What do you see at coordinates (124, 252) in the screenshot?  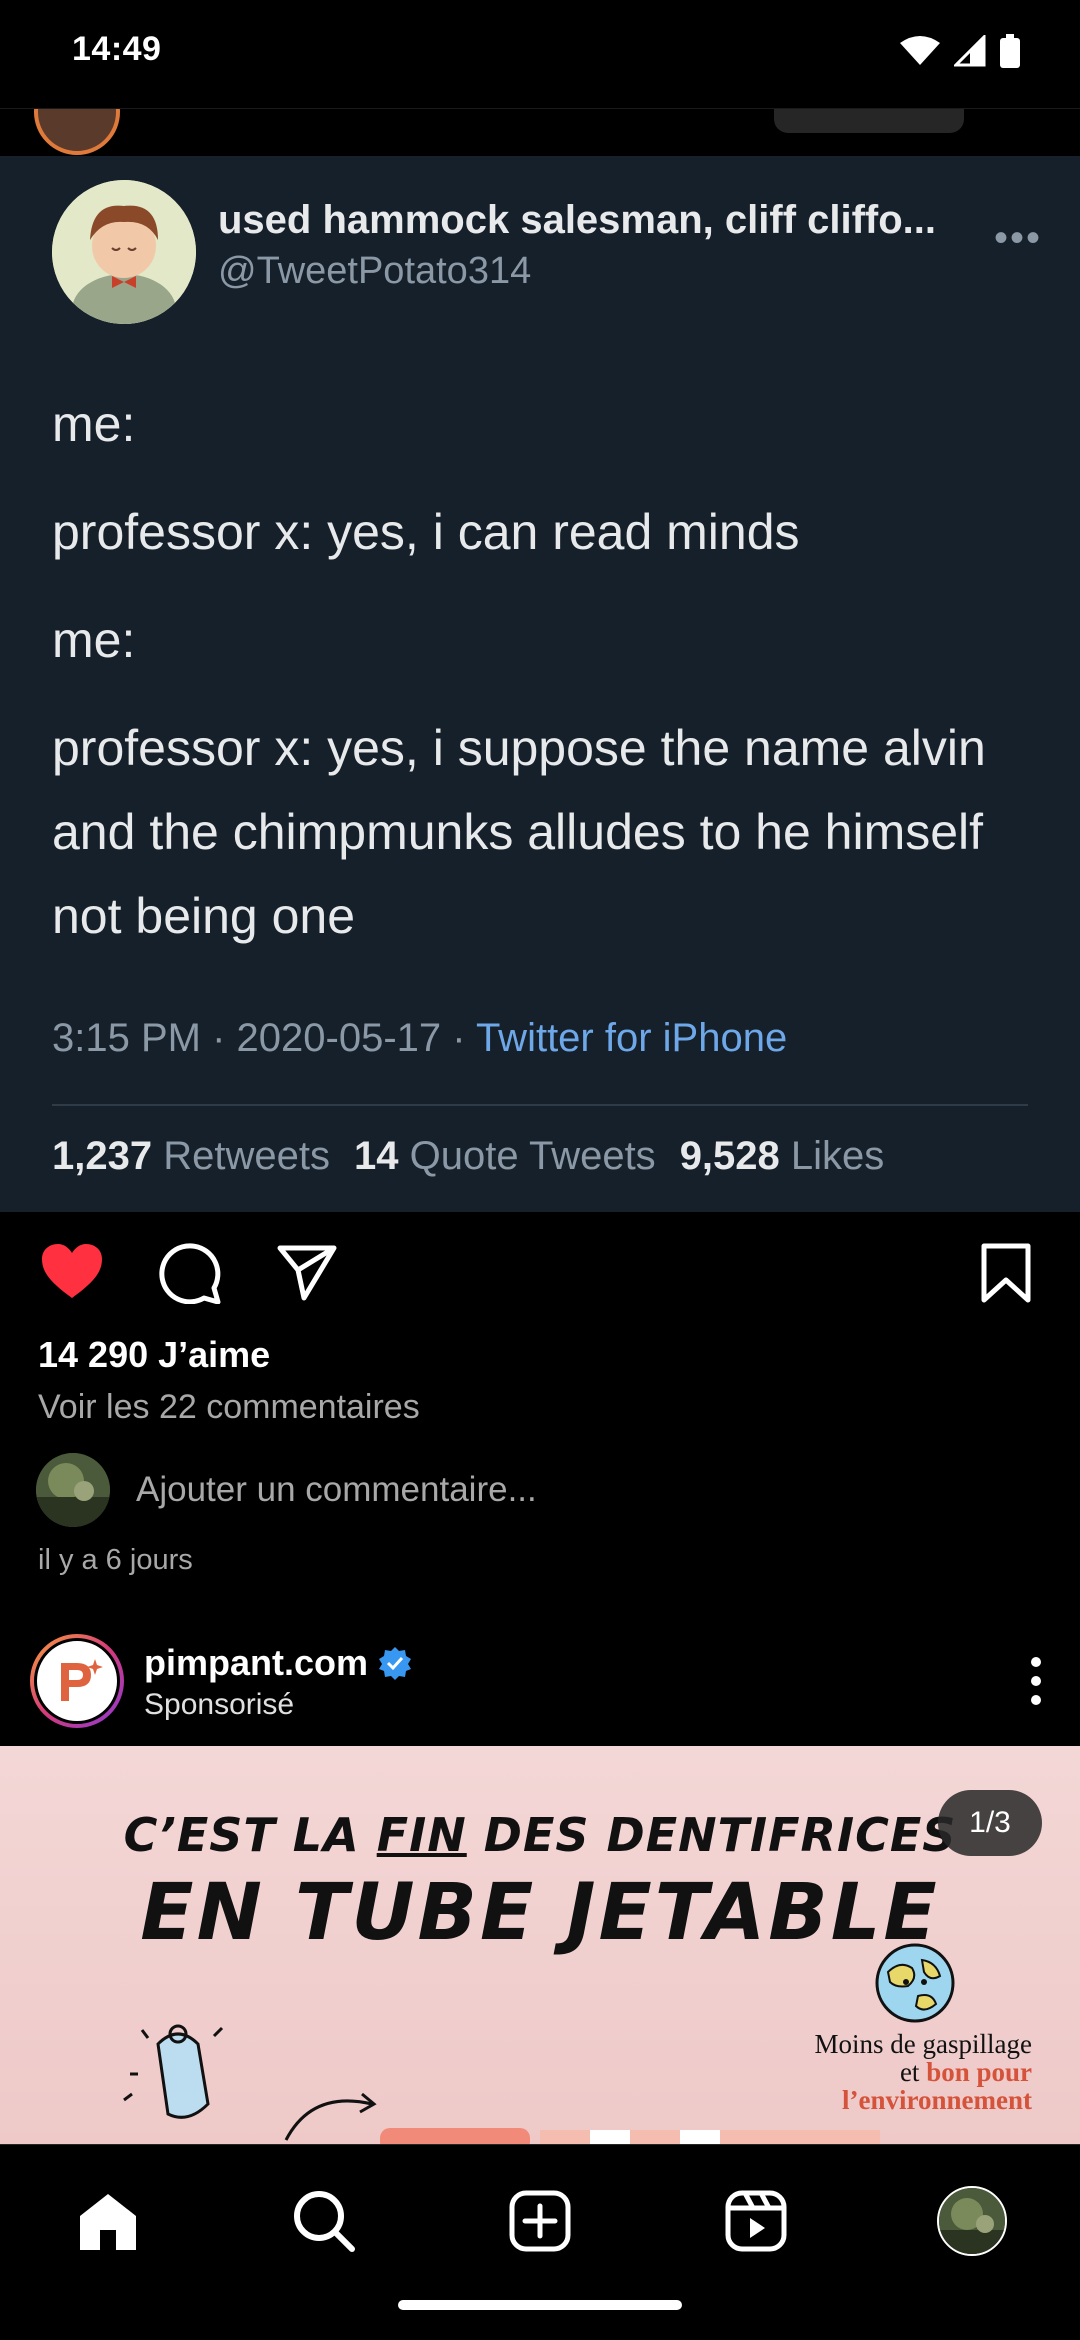 I see `tweet-avatar` at bounding box center [124, 252].